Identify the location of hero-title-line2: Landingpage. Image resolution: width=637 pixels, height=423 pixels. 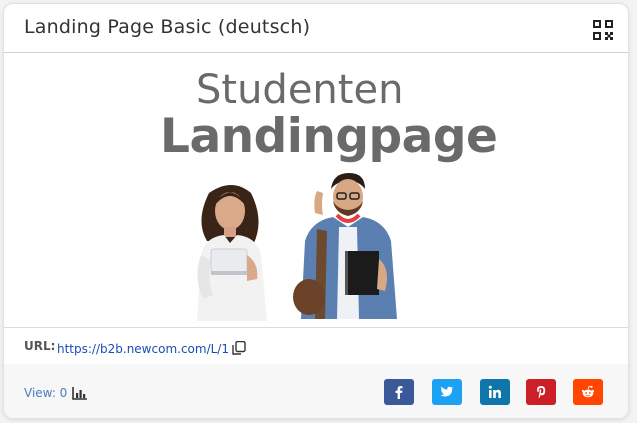
(329, 136).